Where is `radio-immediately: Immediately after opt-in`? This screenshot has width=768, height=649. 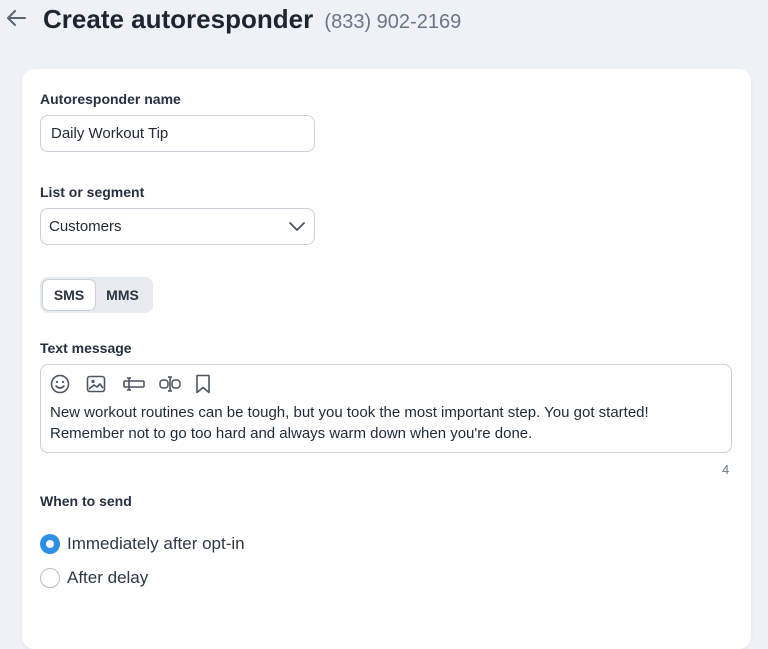 radio-immediately: Immediately after opt-in is located at coordinates (142, 544).